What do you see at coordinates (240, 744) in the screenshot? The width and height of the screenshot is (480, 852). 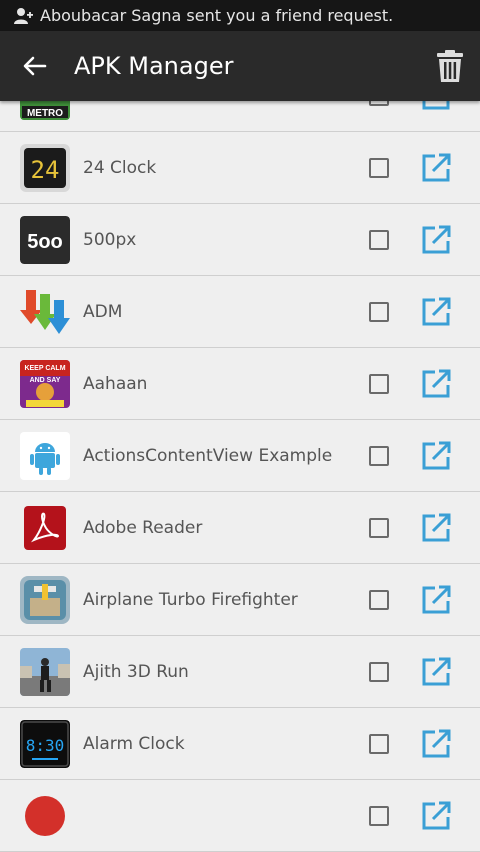 I see `list-item: 8:30 Alarm Clock` at bounding box center [240, 744].